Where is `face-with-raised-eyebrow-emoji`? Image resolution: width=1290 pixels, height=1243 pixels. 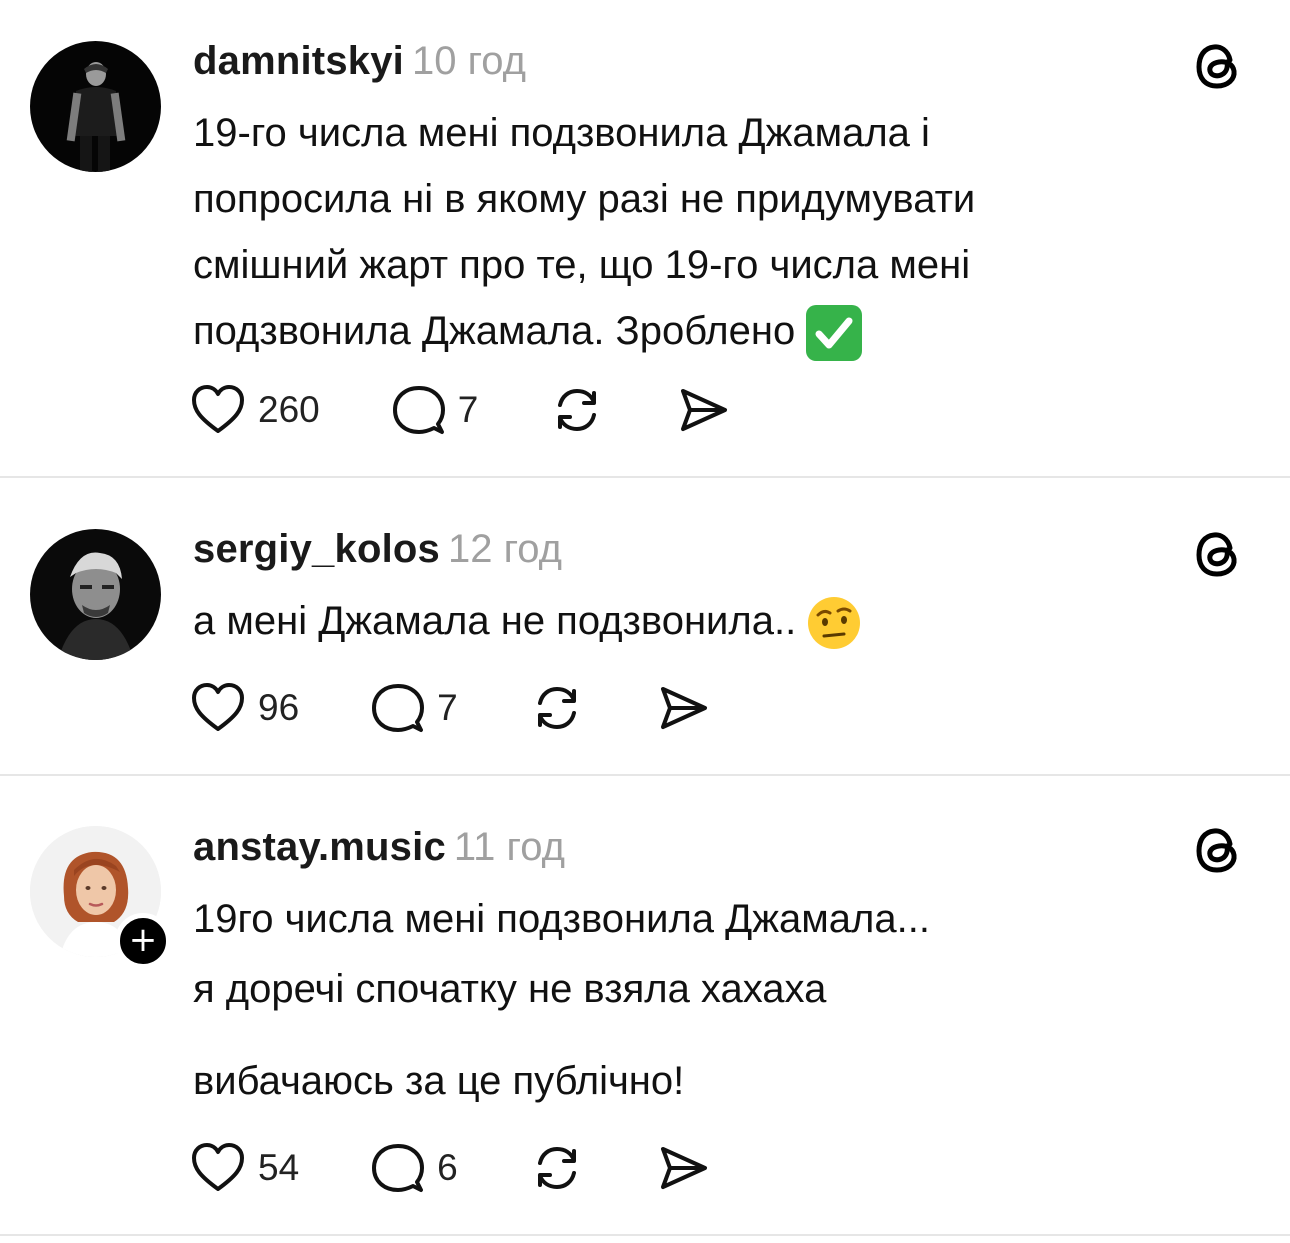
face-with-raised-eyebrow-emoji is located at coordinates (834, 623).